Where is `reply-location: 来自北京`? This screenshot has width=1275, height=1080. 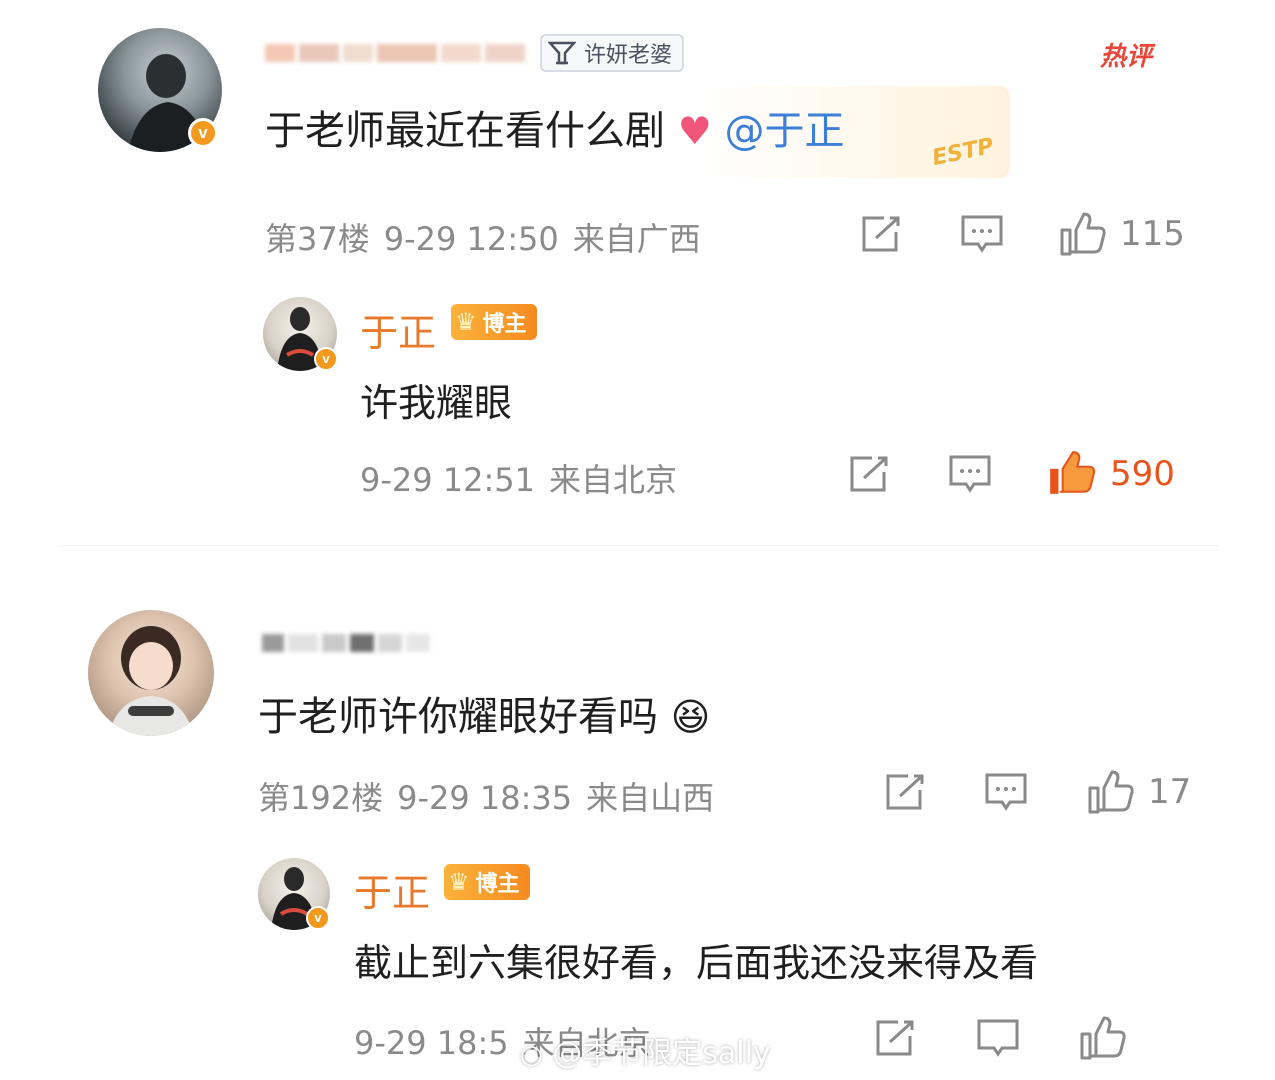
reply-location: 来自北京 is located at coordinates (613, 480).